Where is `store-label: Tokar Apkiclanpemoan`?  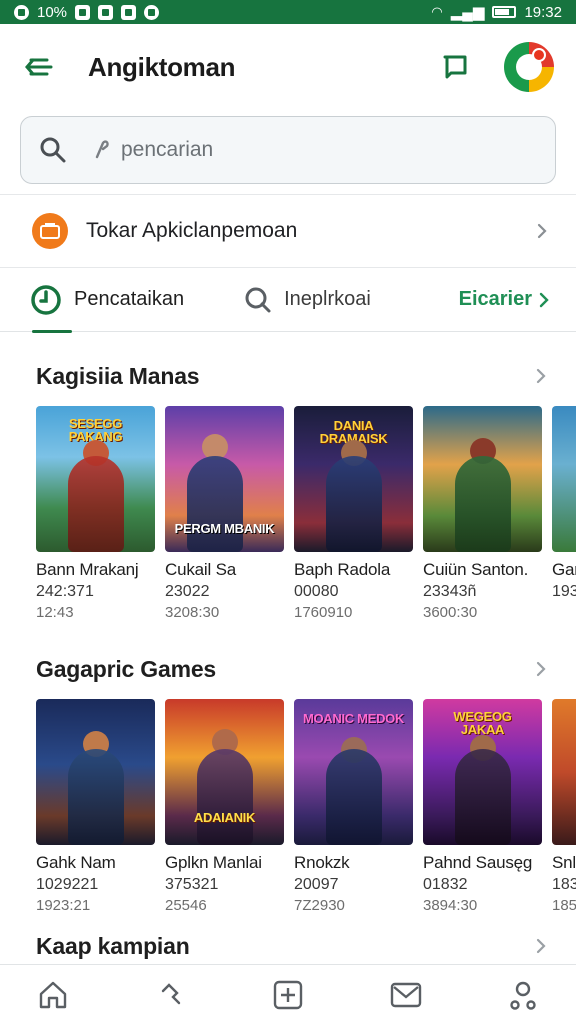 store-label: Tokar Apkiclanpemoan is located at coordinates (192, 230).